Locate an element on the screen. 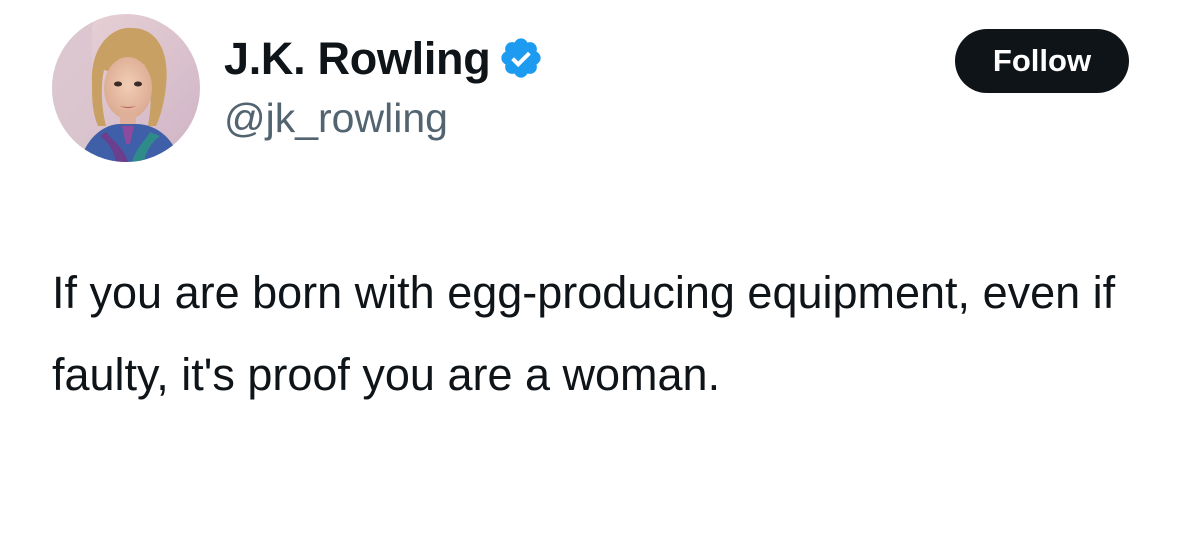  author-handle: @jk_rowling is located at coordinates (384, 118).